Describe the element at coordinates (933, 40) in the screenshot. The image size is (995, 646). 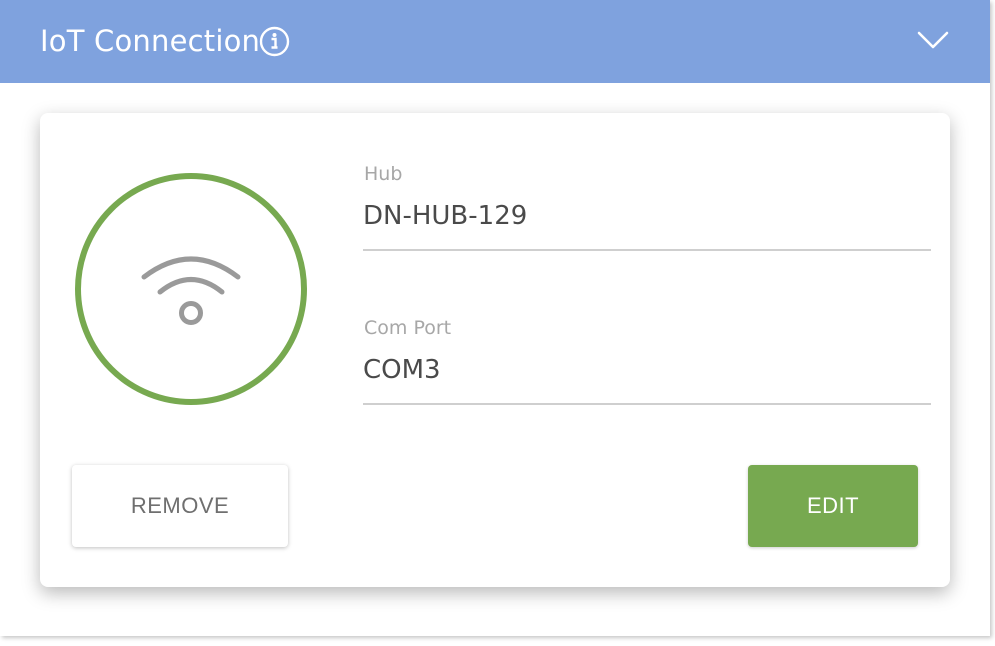
I see `chevron-down-icon` at that location.